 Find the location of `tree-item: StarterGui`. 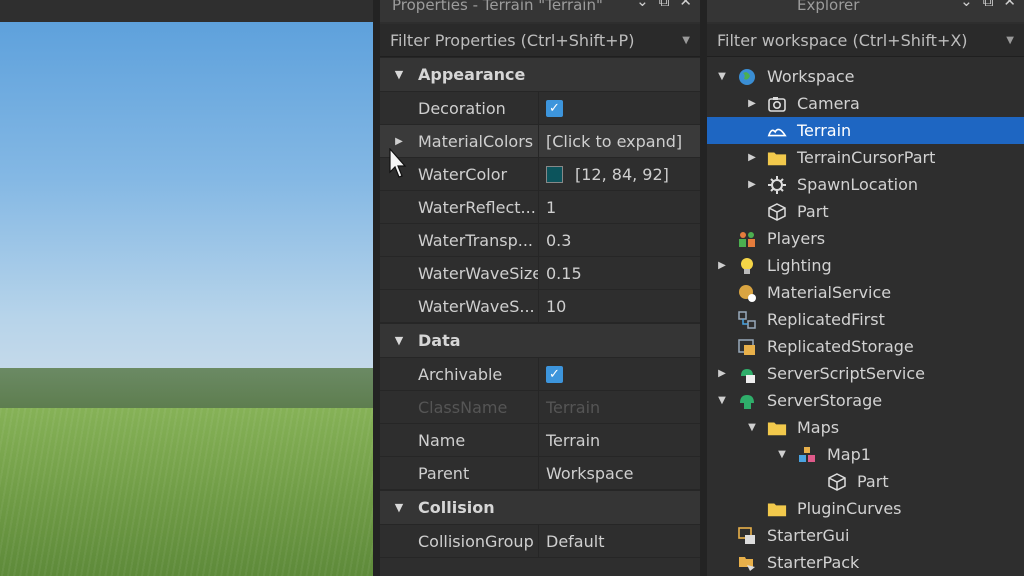

tree-item: StarterGui is located at coordinates (865, 535).